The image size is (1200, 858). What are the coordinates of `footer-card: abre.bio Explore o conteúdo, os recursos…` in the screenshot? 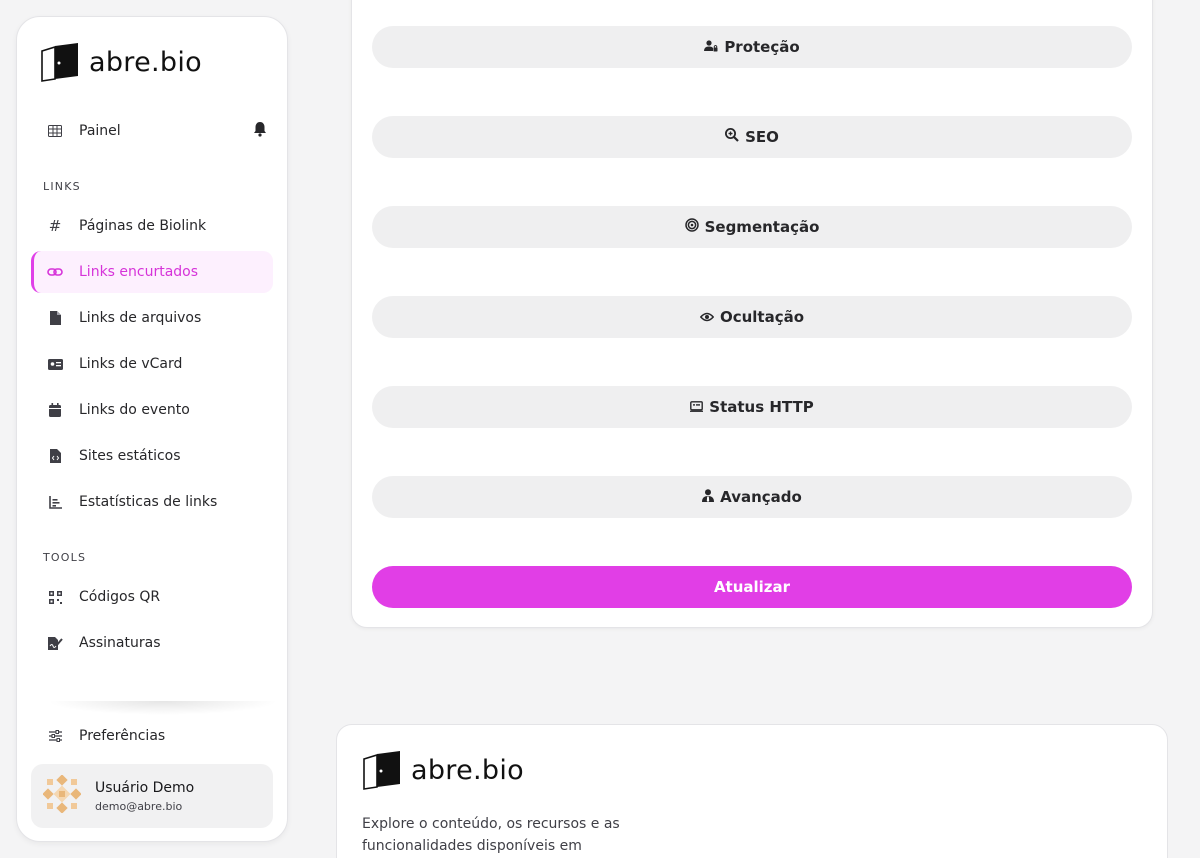 It's located at (752, 791).